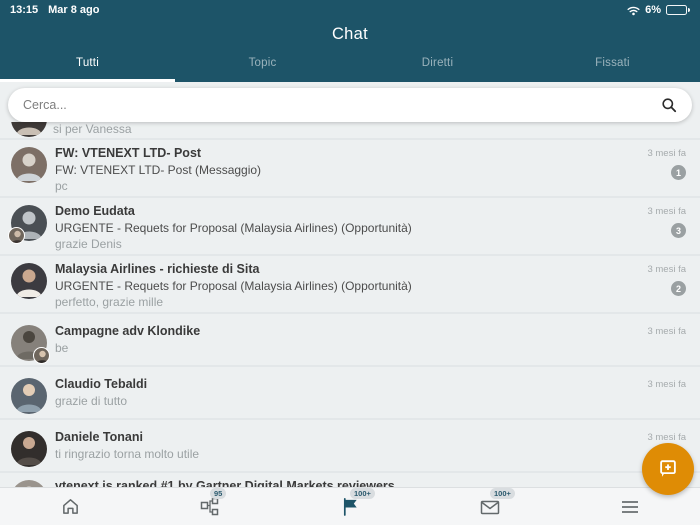 This screenshot has width=700, height=525. What do you see at coordinates (340, 339) in the screenshot?
I see `chat-text: Campagne adv Klondike be` at bounding box center [340, 339].